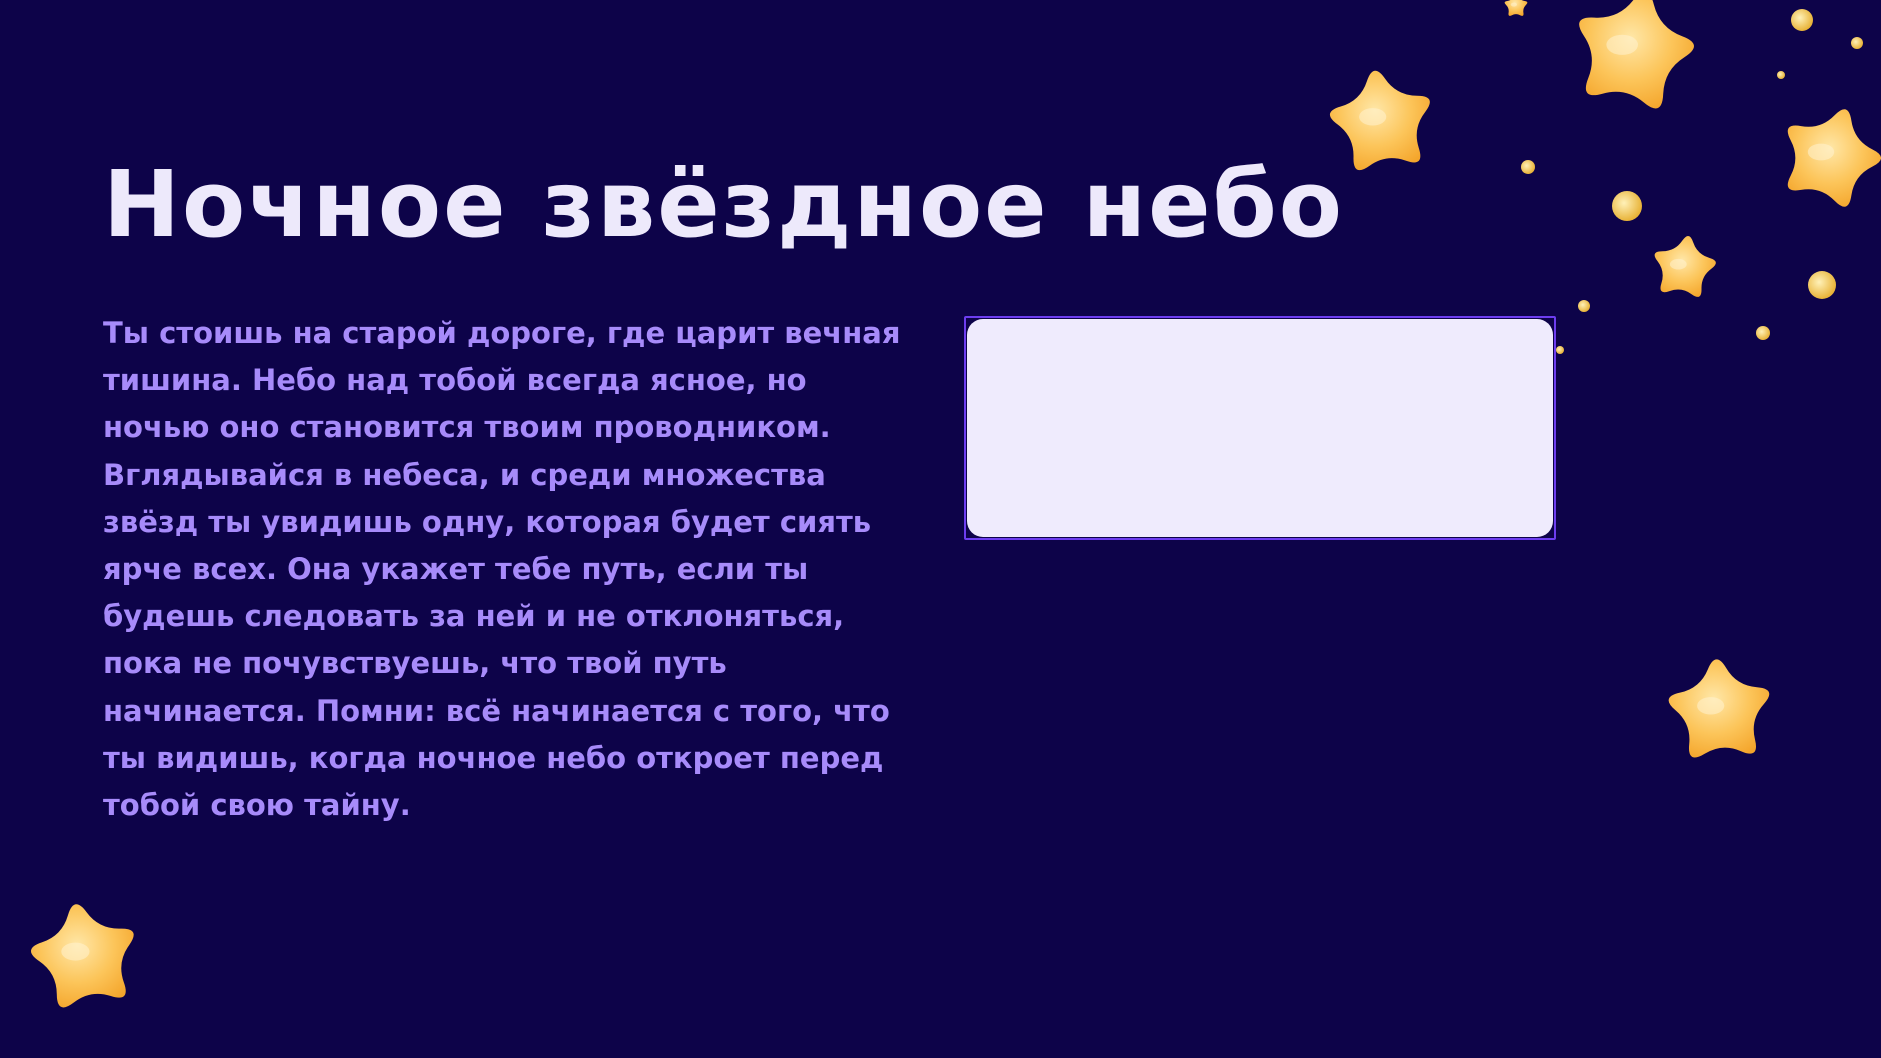 The width and height of the screenshot is (1881, 1058). I want to click on text-box-fill, so click(1260, 428).